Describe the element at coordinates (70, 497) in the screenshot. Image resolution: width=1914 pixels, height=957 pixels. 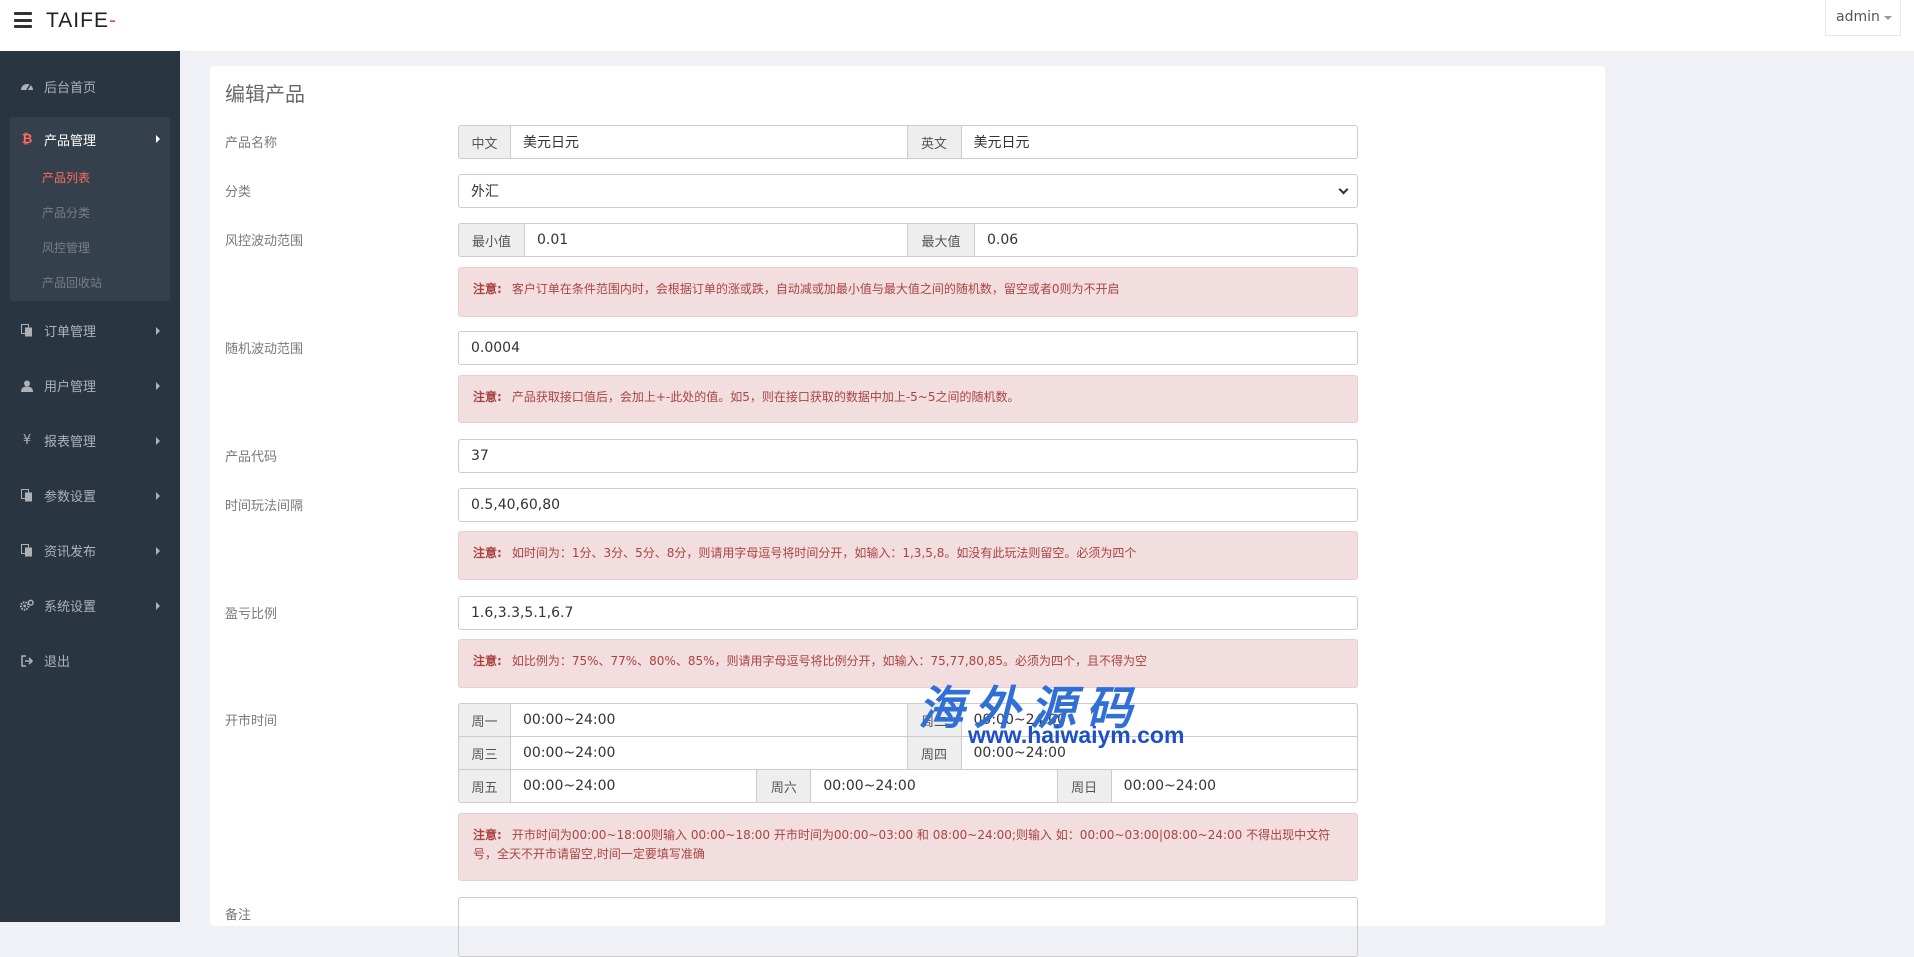
I see `sidebar-item-label: 参数设置` at that location.